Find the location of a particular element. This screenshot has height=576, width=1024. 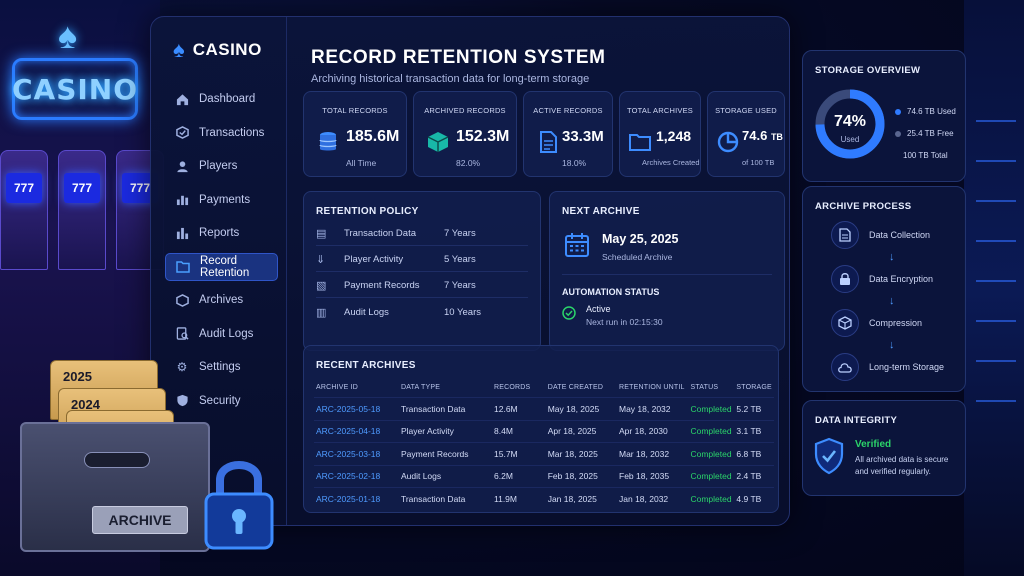

stat-card-active-records: ACTIVE RECORDS 33.3M 18.0% is located at coordinates (568, 134).